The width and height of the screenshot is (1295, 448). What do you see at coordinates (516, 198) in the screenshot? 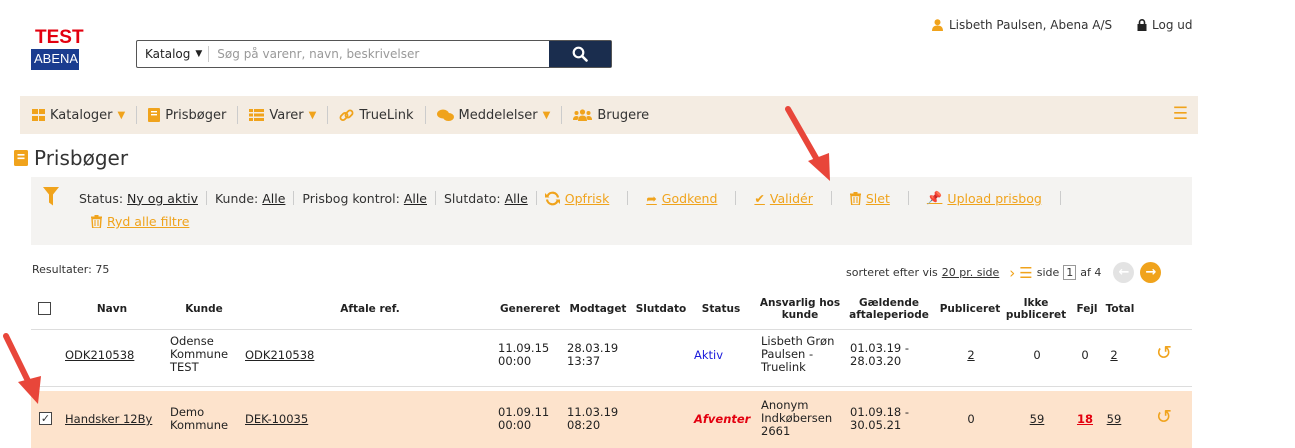
I see `slutdato-filter-value: Alle` at bounding box center [516, 198].